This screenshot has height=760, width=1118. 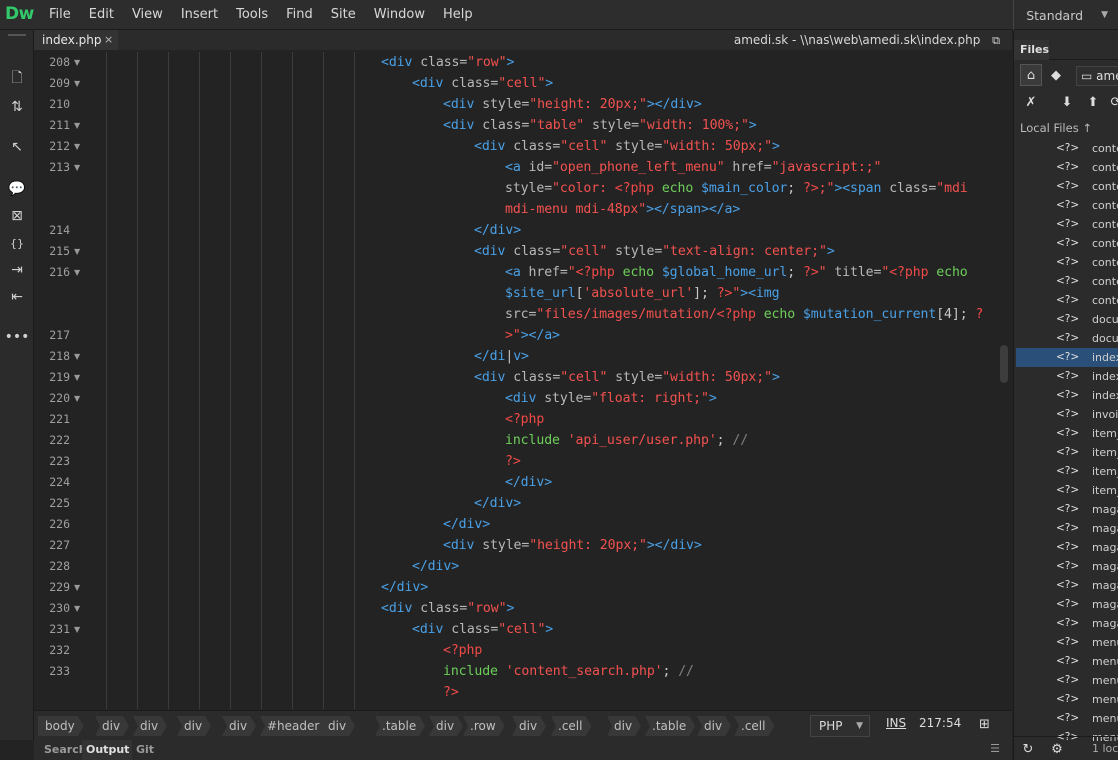 I want to click on tab-index-php: index.php ×, so click(x=76, y=40).